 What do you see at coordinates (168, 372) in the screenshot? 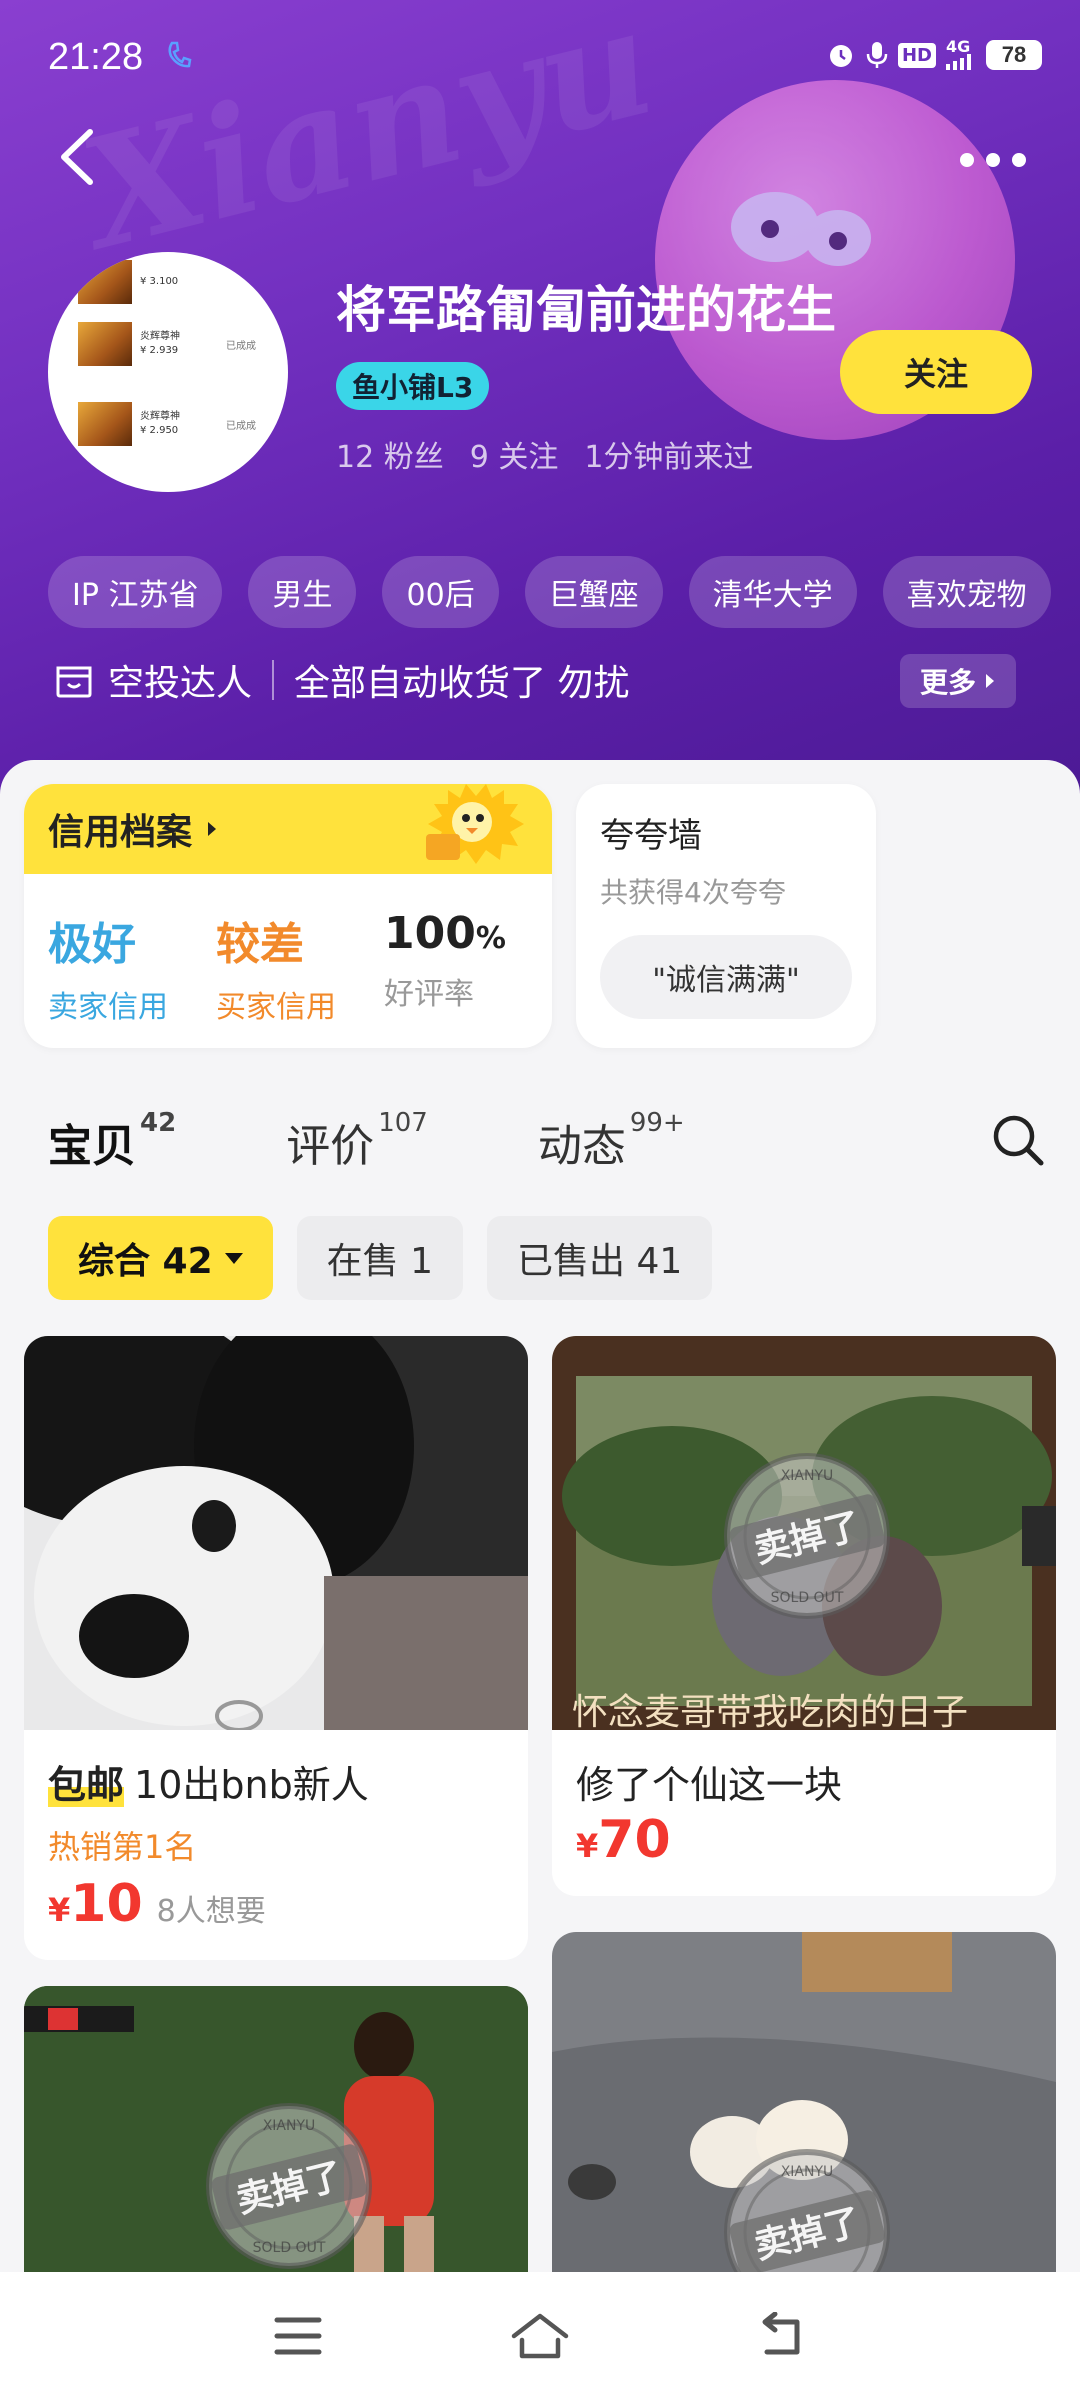
I see `avatar: ¥ 3.100 炎辉尊神 ¥ 2.939 已成成 炎辉尊神 ¥ 2.950 已成成` at bounding box center [168, 372].